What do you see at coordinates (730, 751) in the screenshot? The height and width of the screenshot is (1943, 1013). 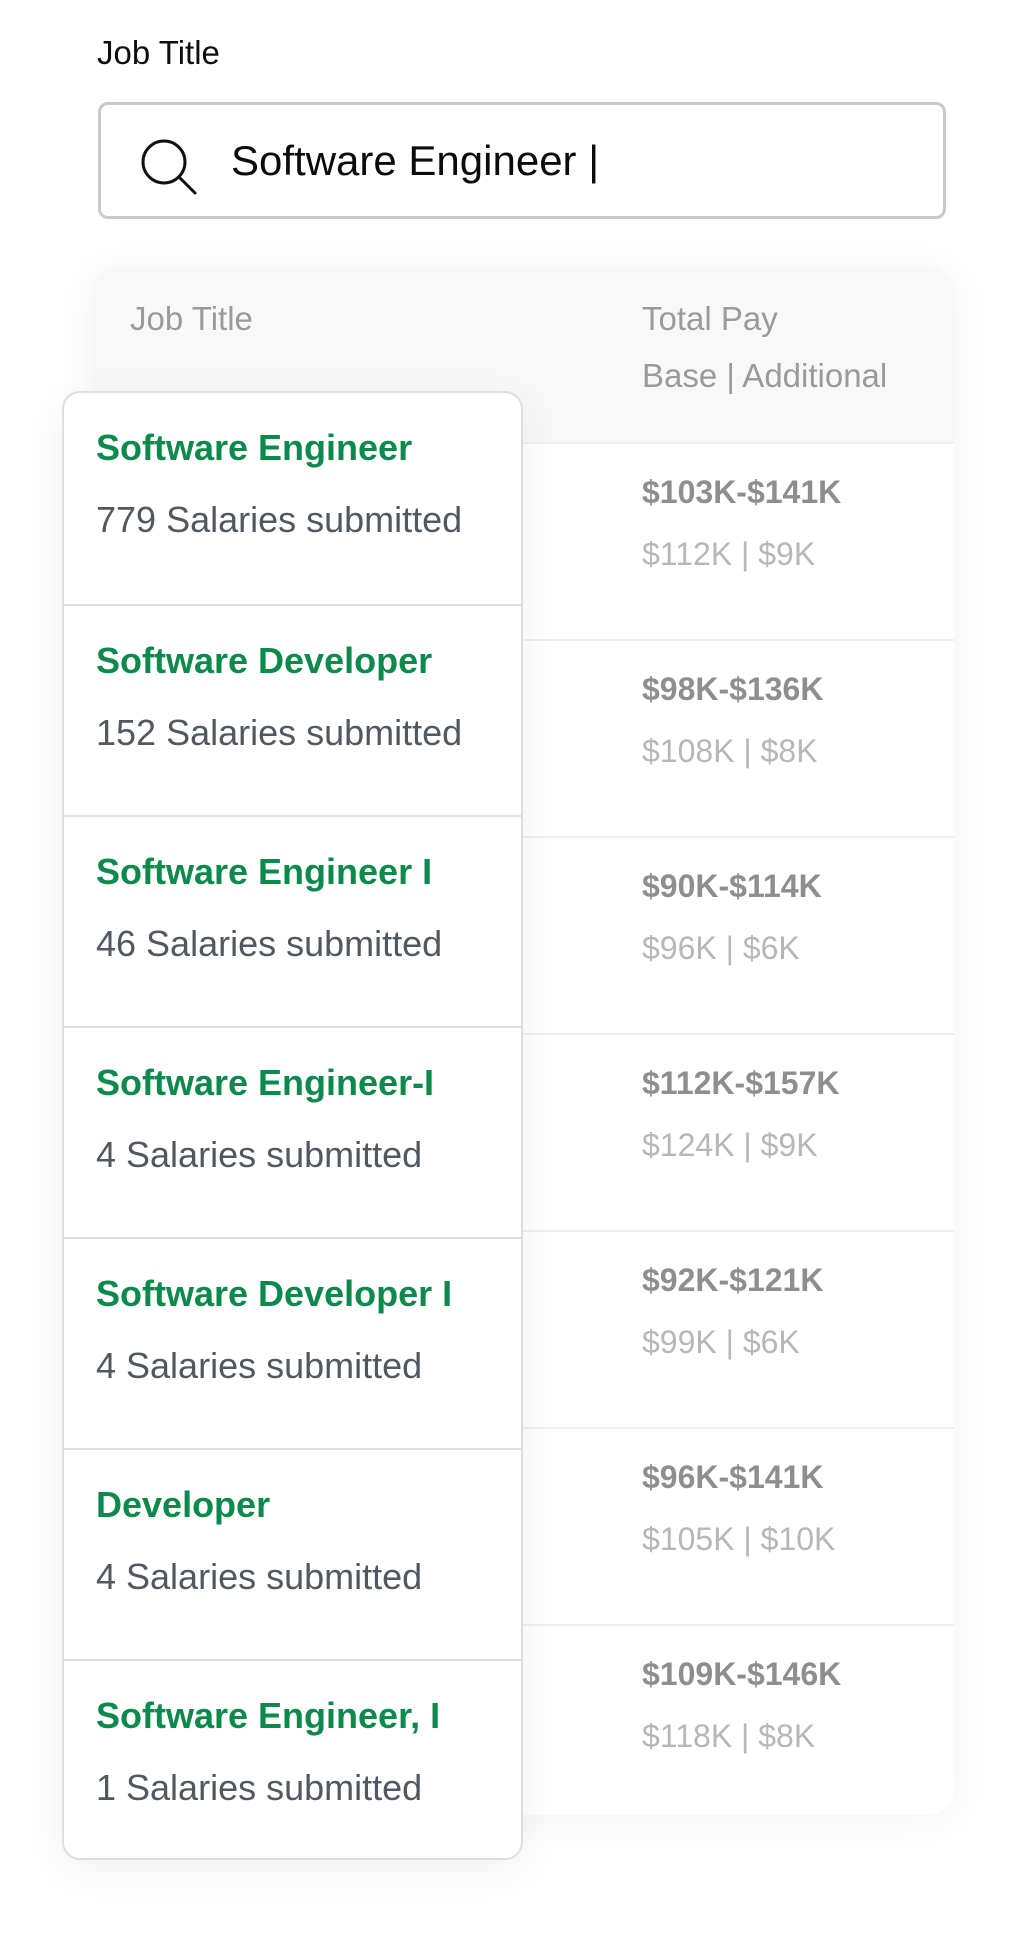 I see `pay-split: $108K | $8K` at bounding box center [730, 751].